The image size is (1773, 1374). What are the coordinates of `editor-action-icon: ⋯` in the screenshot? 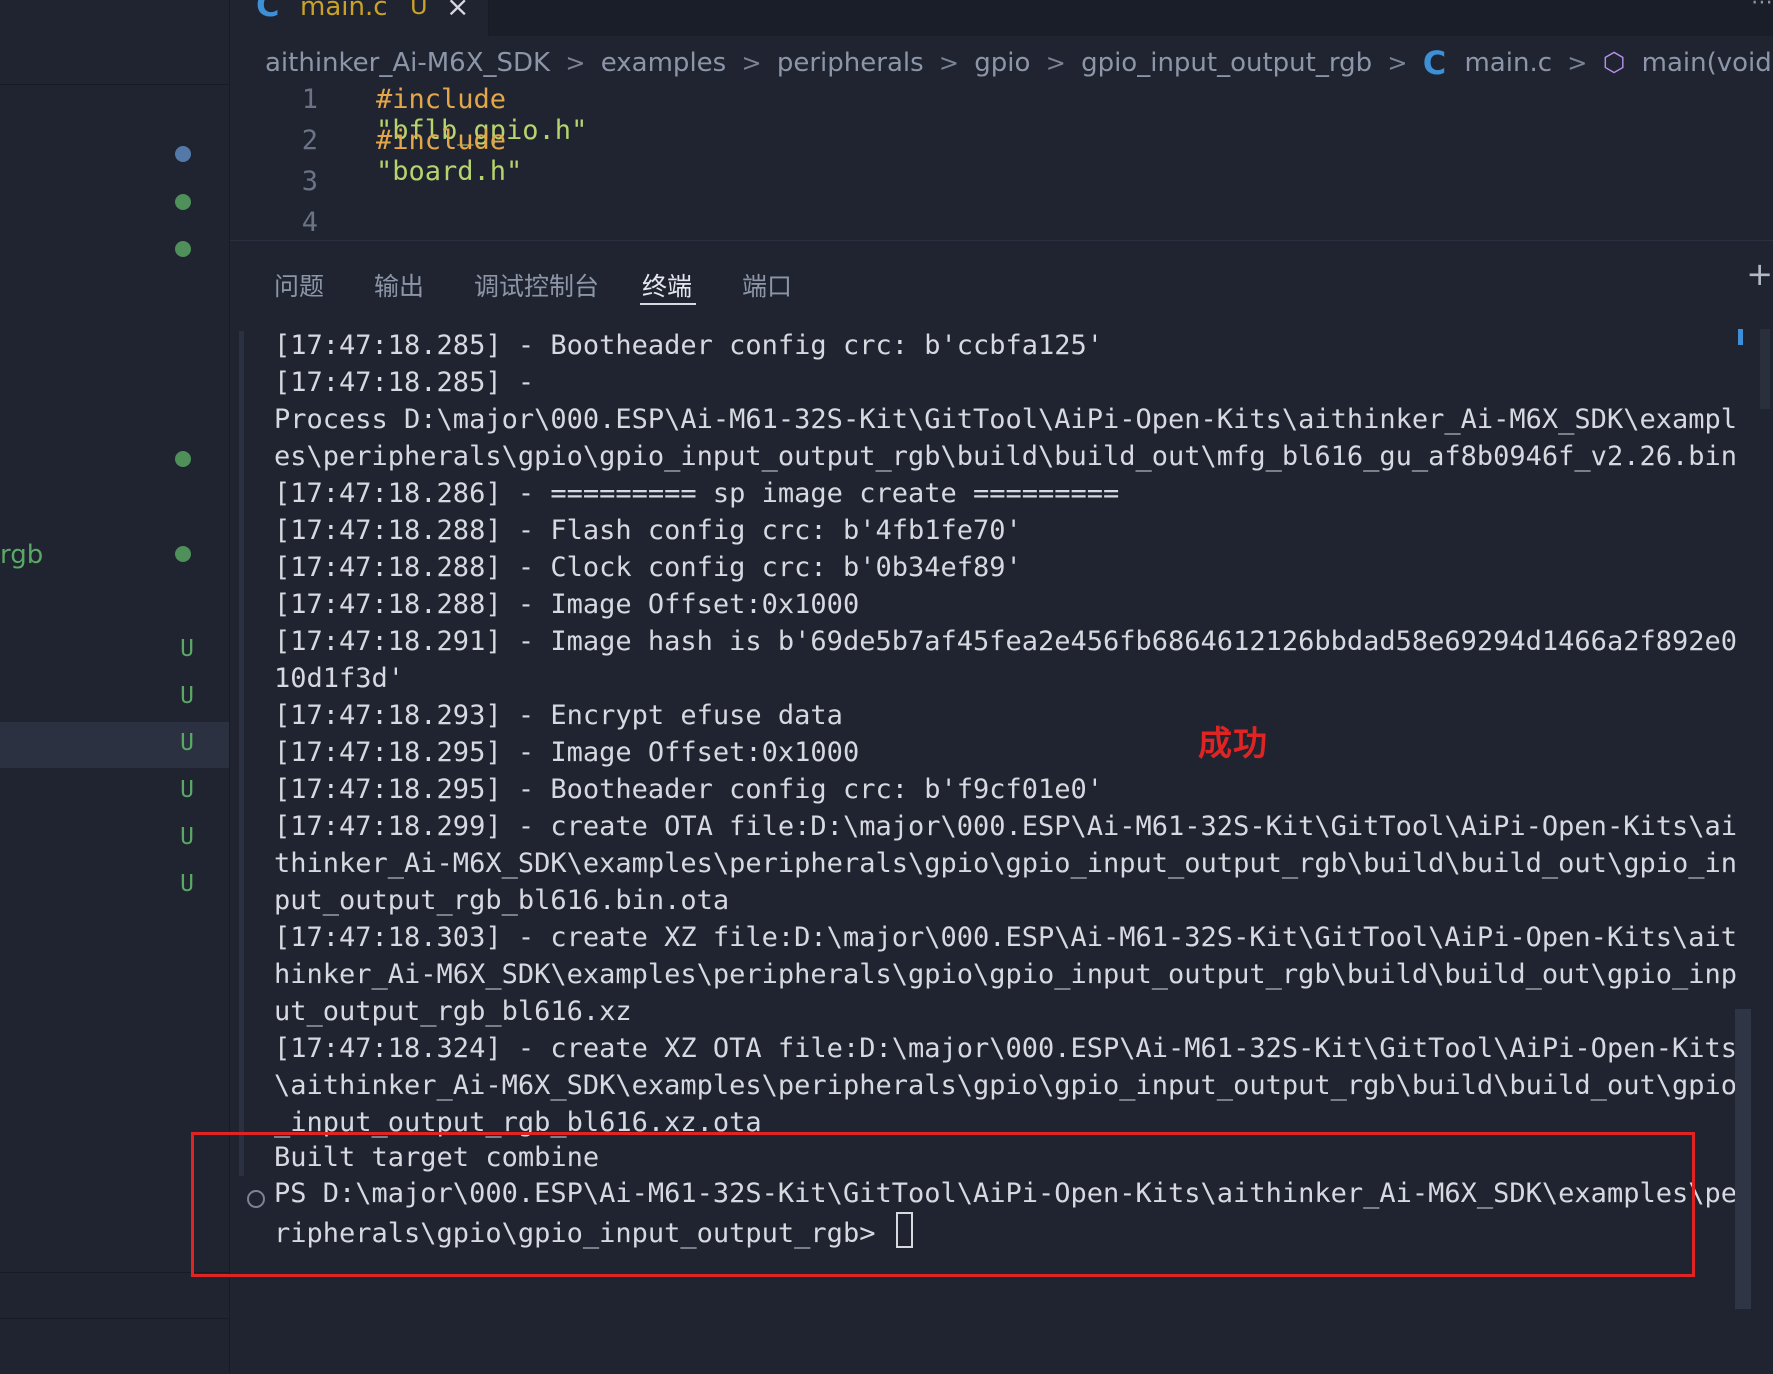 It's located at (1762, 7).